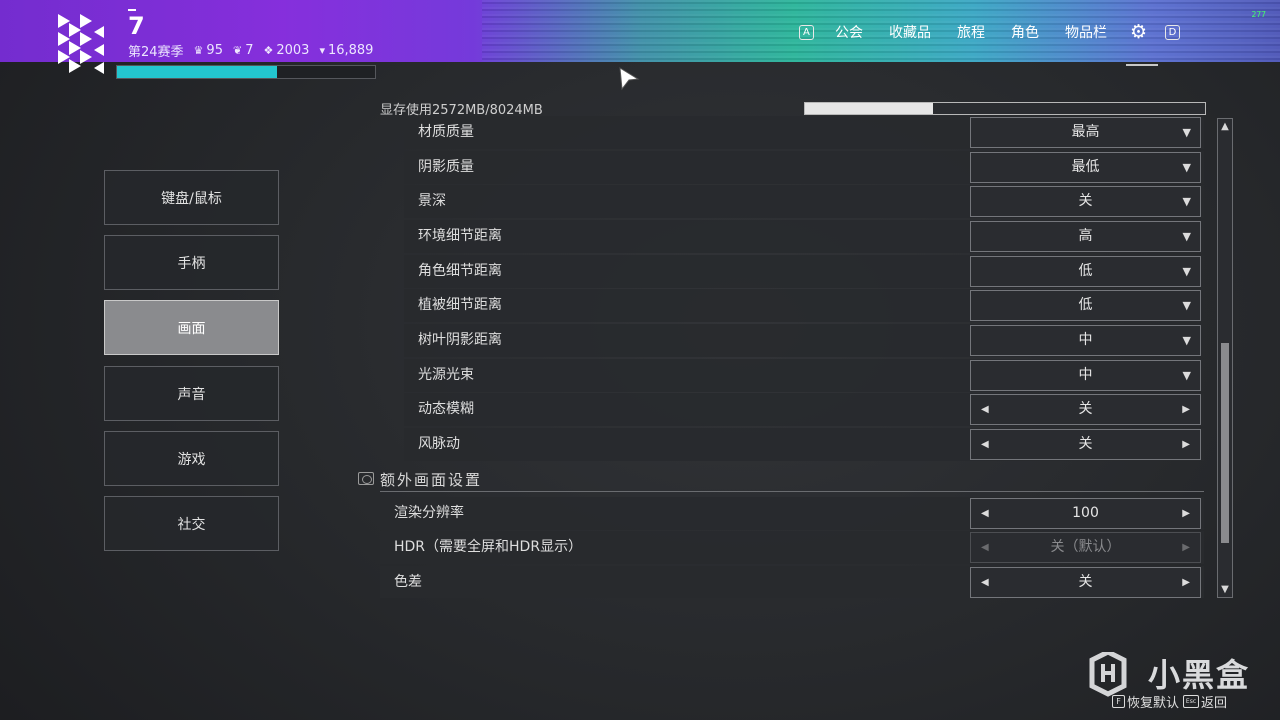 This screenshot has height=720, width=1280. Describe the element at coordinates (1258, 14) in the screenshot. I see `fps-counter: 277` at that location.